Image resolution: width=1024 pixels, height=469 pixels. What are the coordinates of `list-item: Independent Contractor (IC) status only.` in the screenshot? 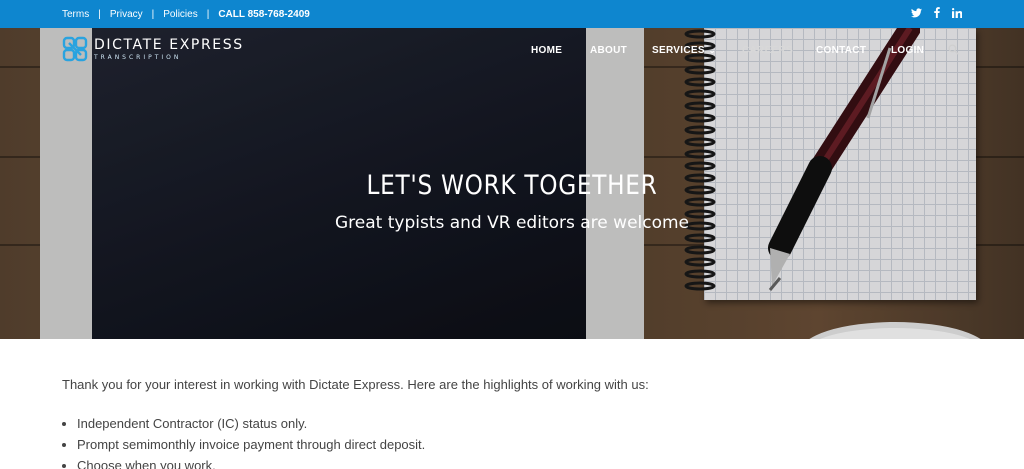 It's located at (519, 423).